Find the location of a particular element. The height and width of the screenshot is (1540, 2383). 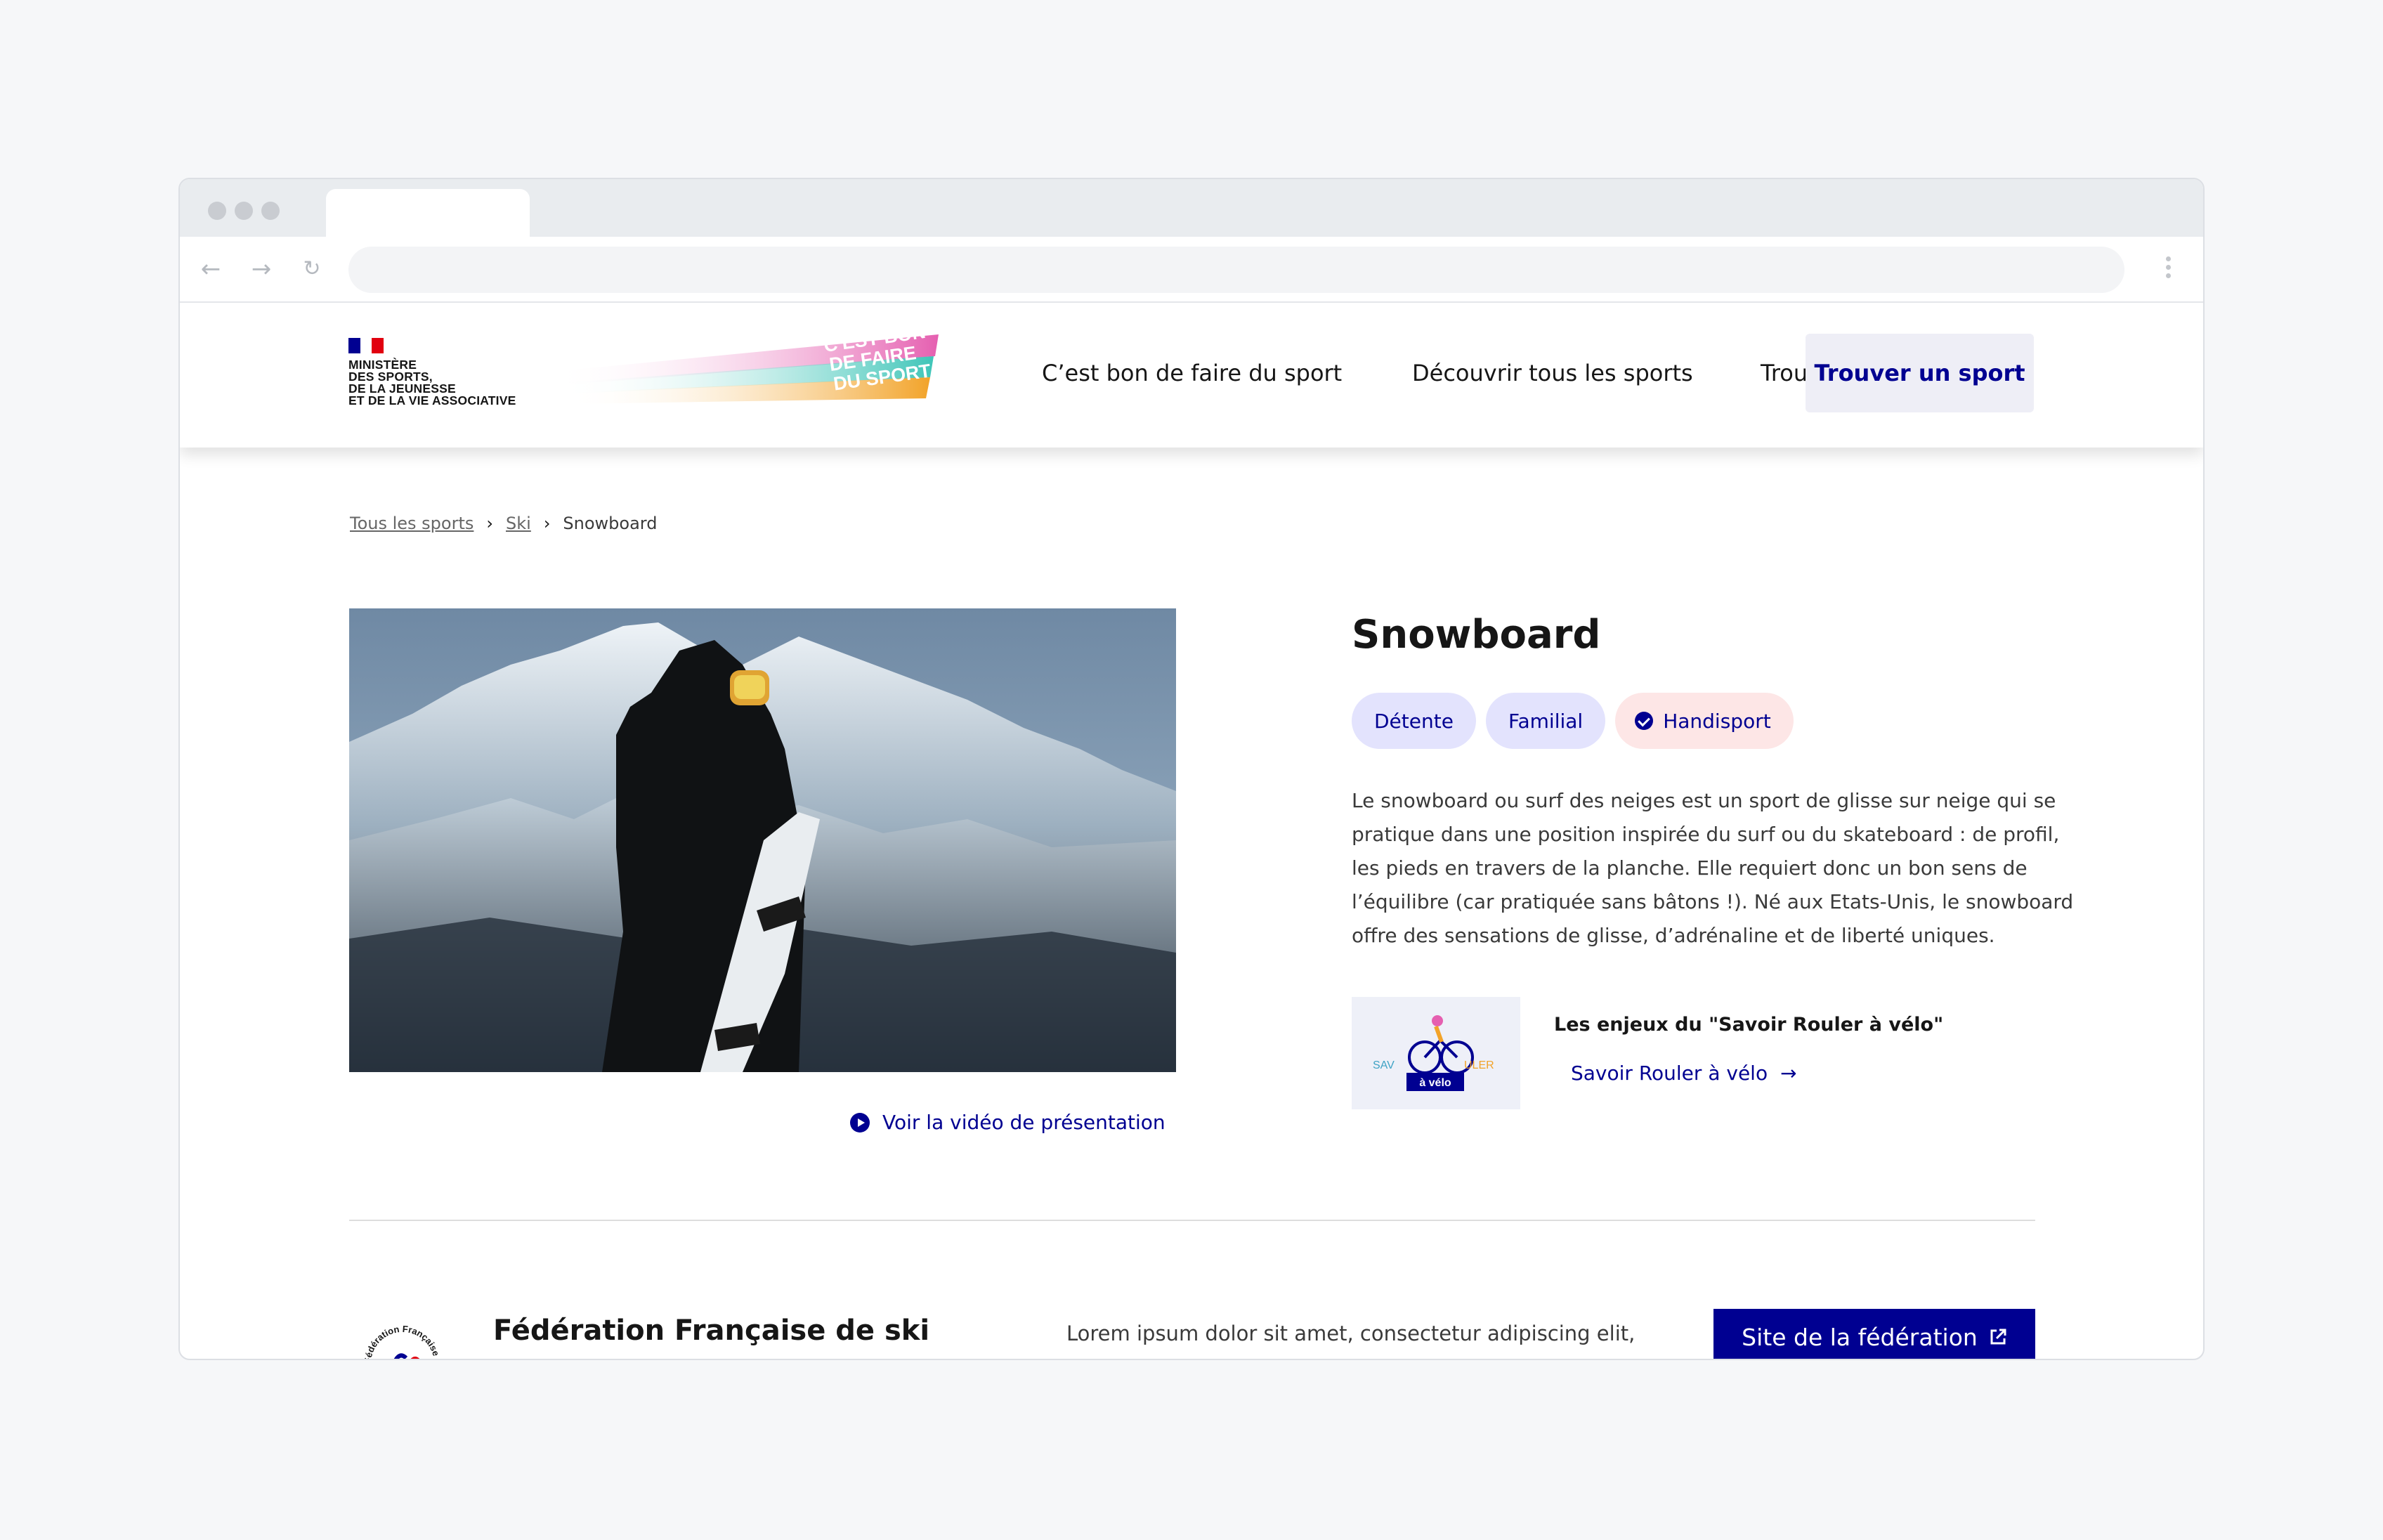

external-link-icon is located at coordinates (1998, 1337).